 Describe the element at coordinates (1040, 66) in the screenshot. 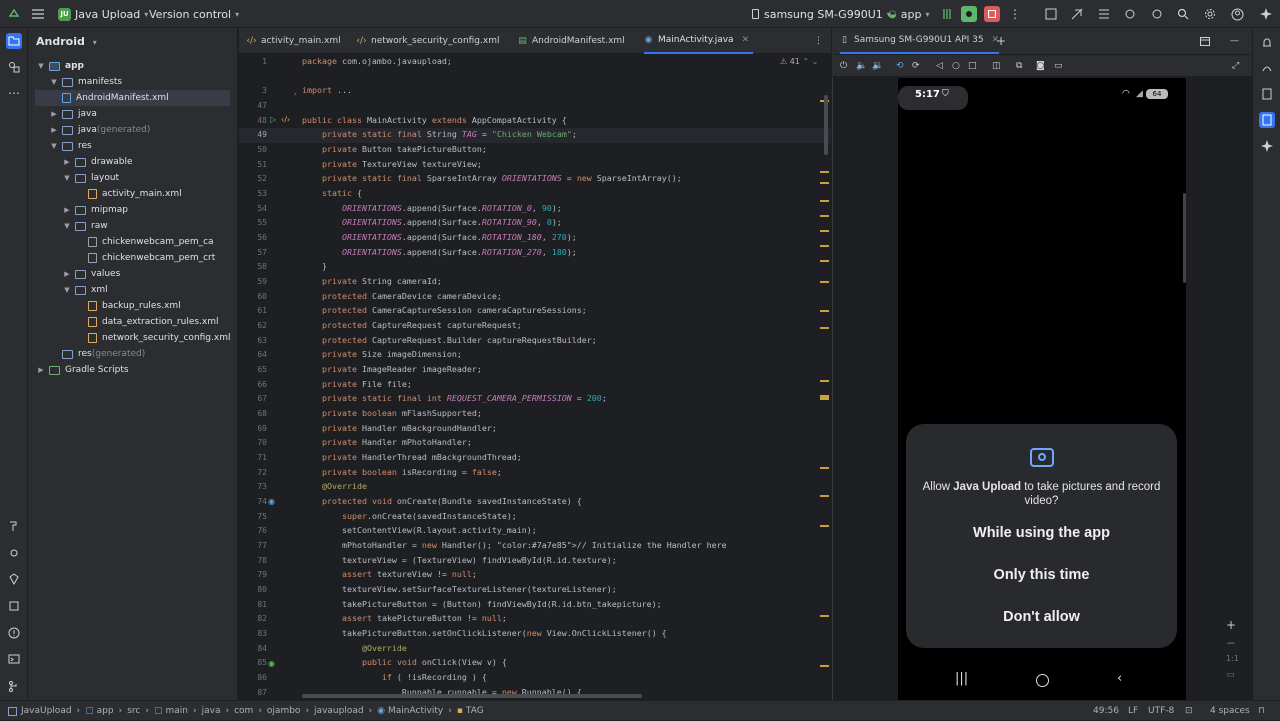

I see `screenshot-icon: ◙` at that location.